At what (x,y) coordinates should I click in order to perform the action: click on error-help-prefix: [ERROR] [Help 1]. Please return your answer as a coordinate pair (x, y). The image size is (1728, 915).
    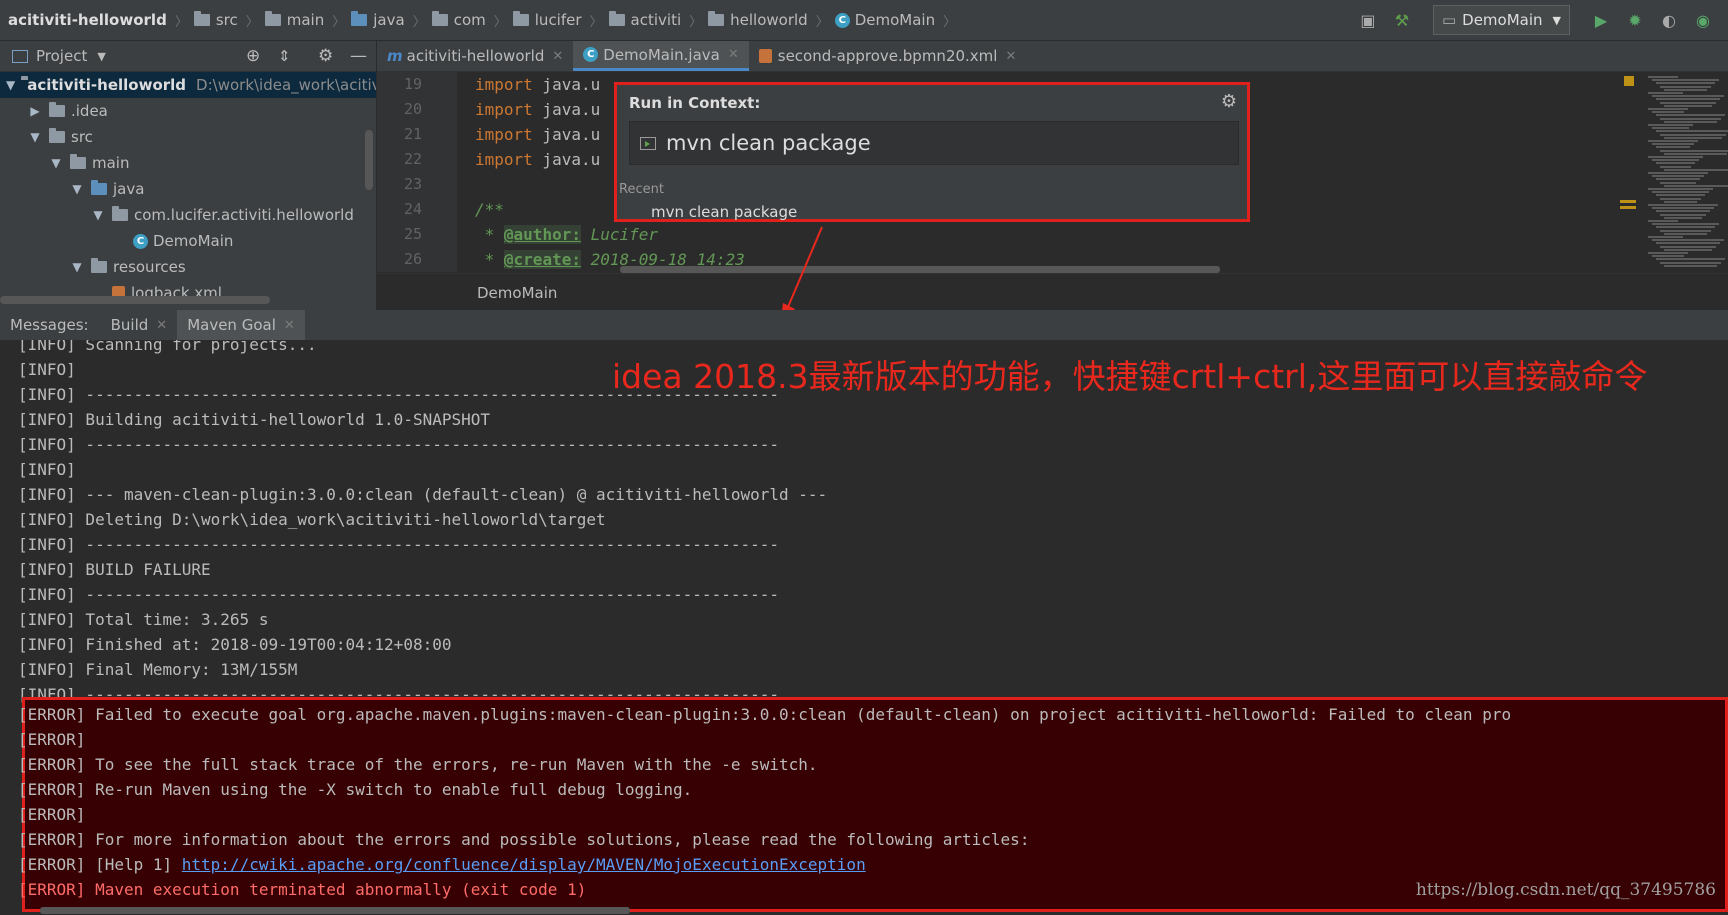
    Looking at the image, I should click on (100, 864).